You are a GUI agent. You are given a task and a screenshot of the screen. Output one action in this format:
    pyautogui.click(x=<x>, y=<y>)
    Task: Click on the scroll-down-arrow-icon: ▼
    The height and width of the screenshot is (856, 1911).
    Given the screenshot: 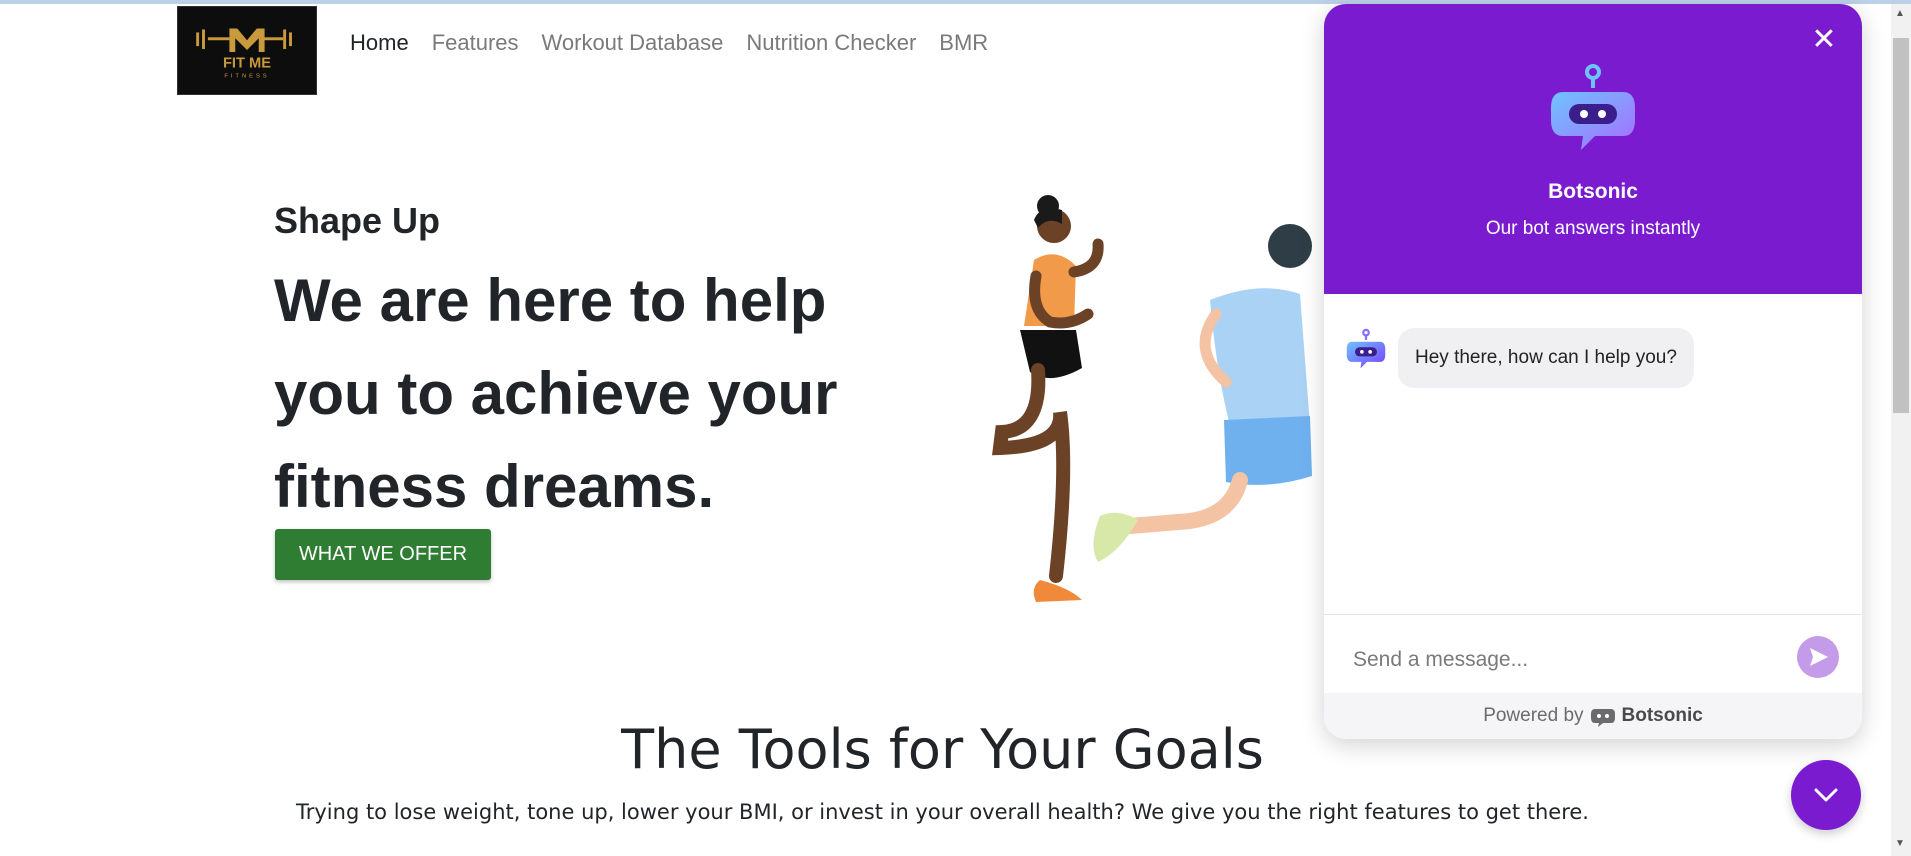 What is the action you would take?
    pyautogui.click(x=1900, y=843)
    